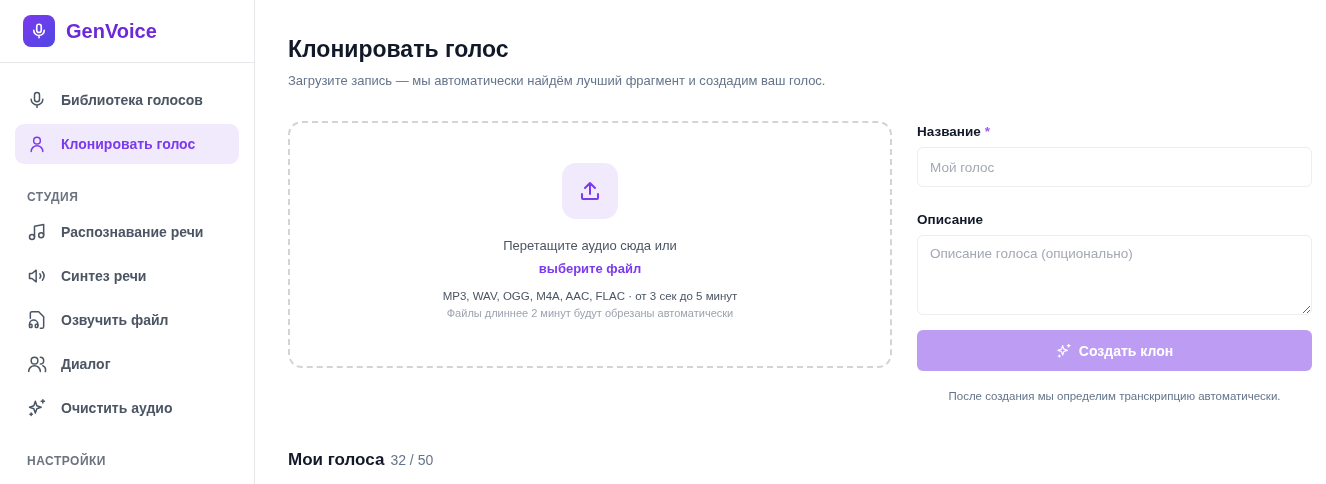 This screenshot has width=1326, height=484. Describe the element at coordinates (53, 197) in the screenshot. I see `section-heading: СТУДИЯ` at that location.